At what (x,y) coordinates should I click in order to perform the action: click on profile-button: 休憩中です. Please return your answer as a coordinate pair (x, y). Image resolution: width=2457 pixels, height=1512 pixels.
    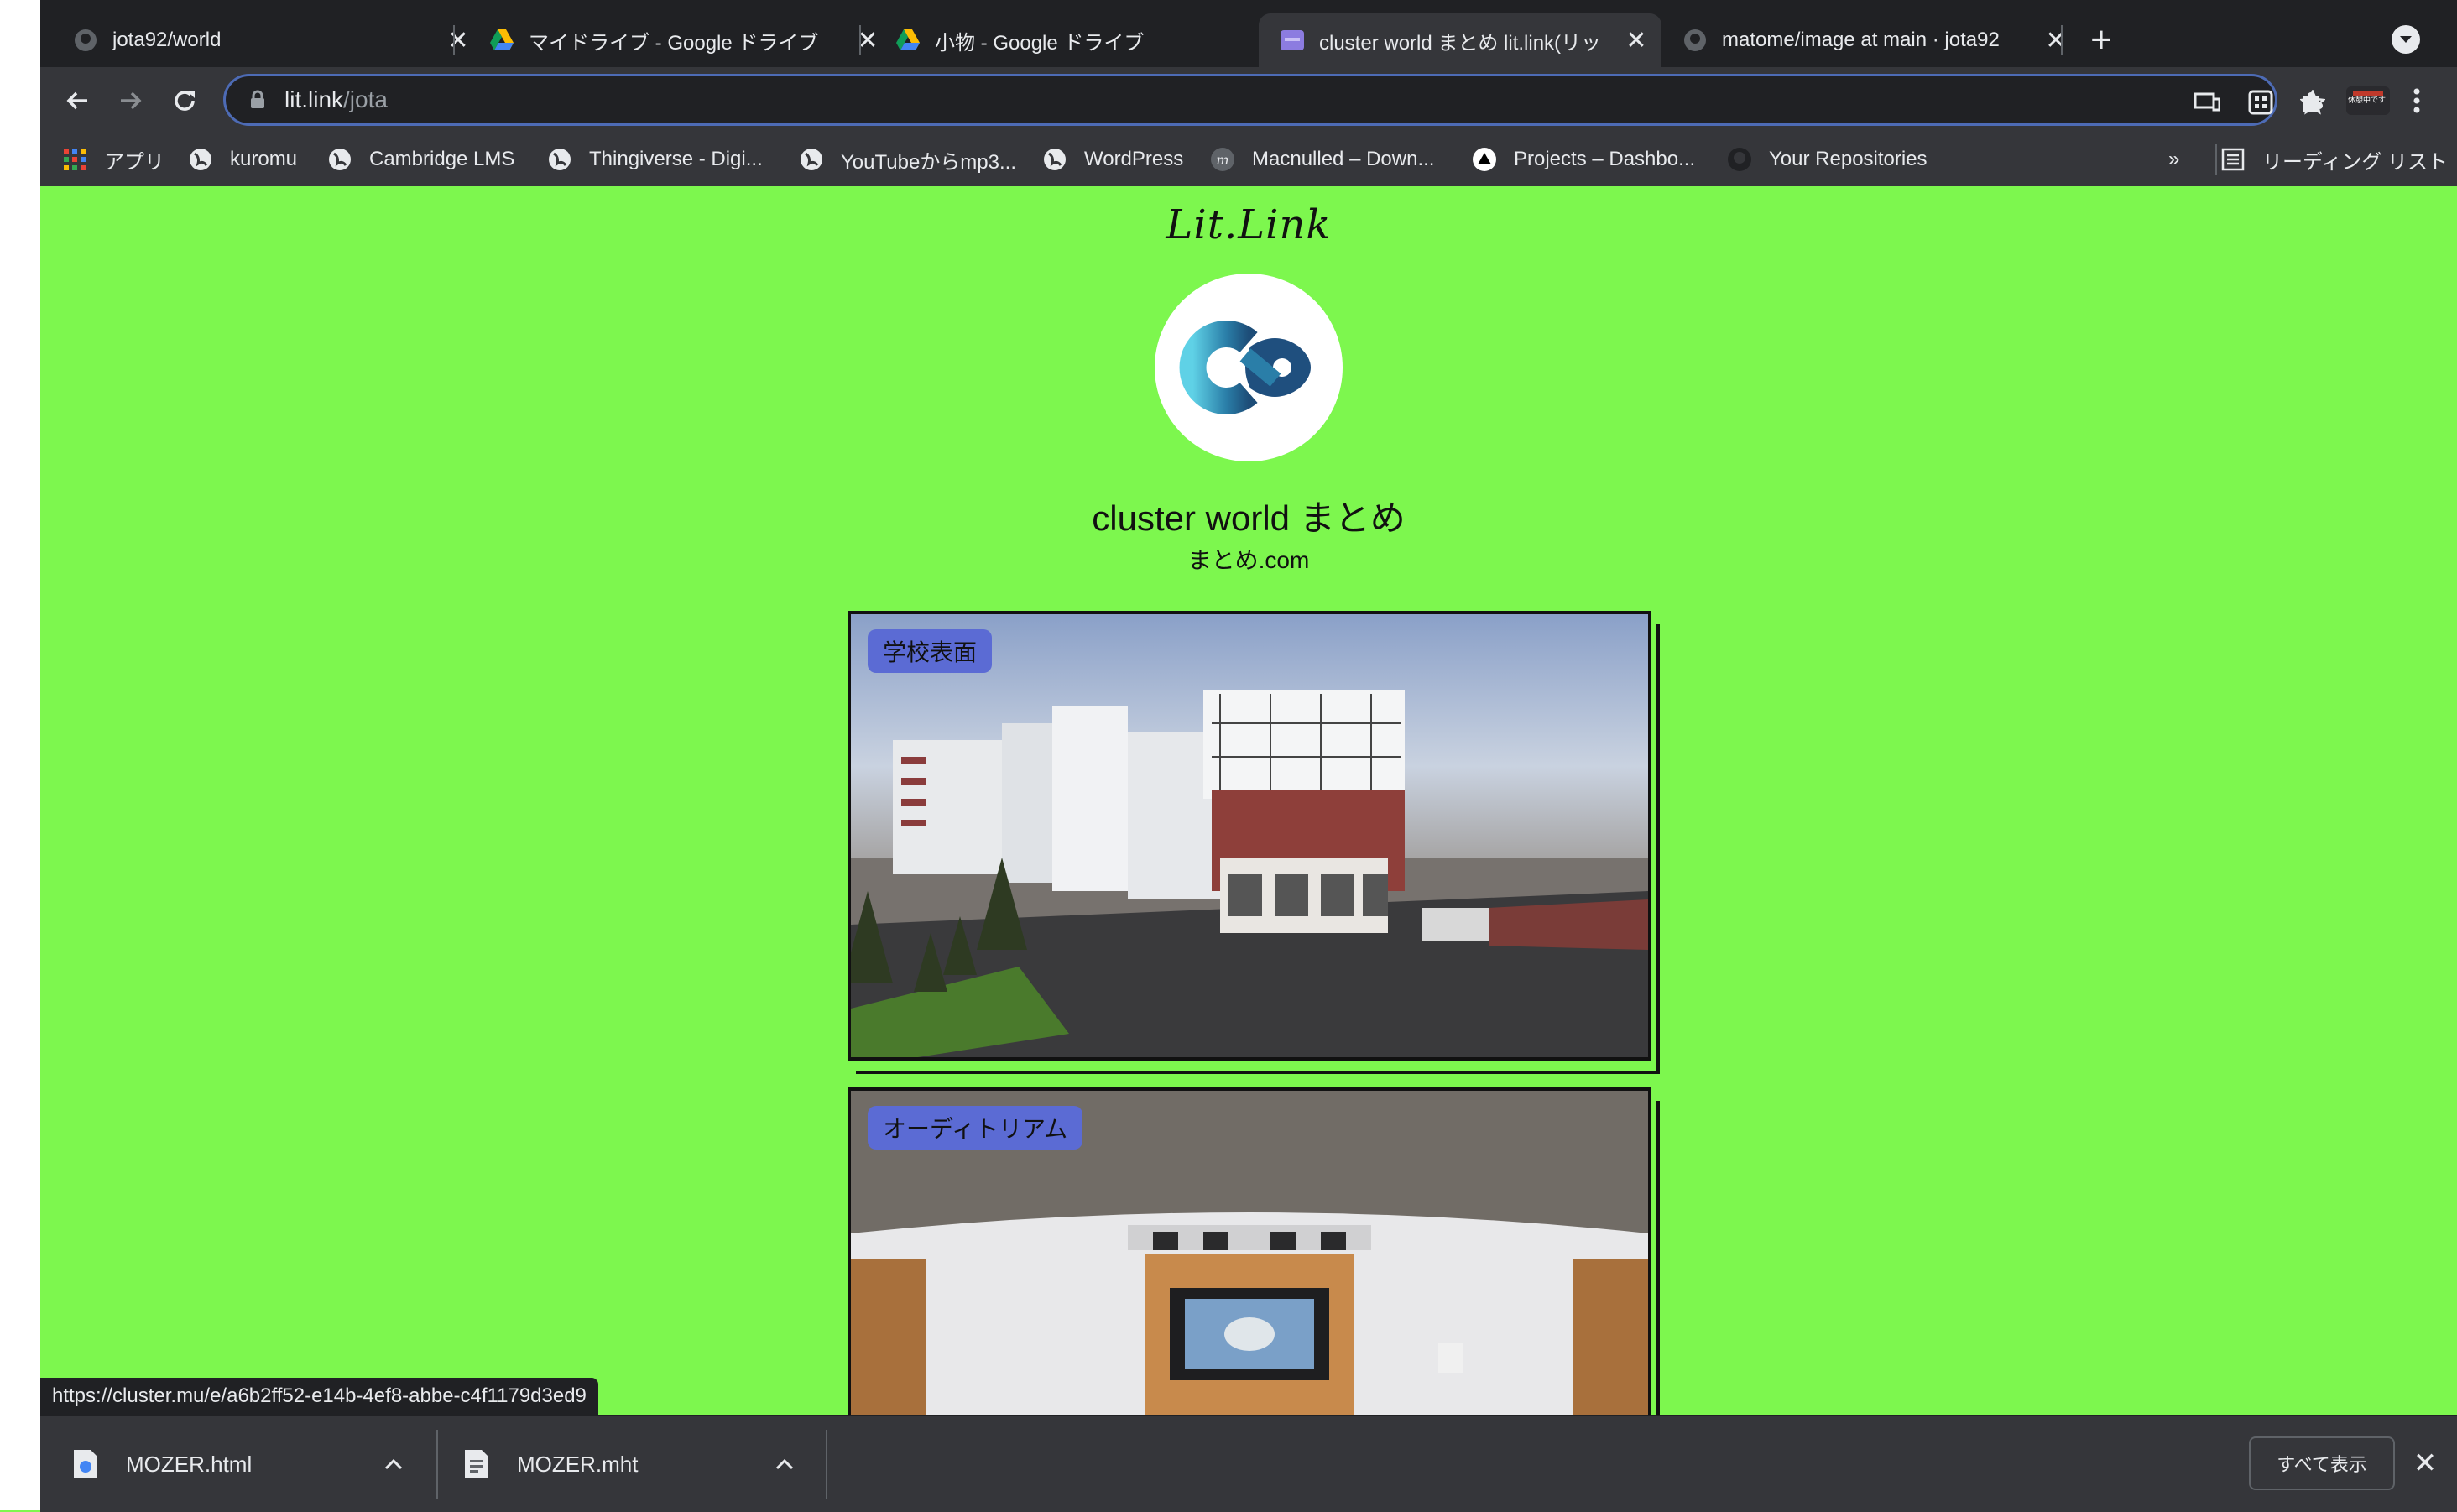
    Looking at the image, I should click on (2368, 101).